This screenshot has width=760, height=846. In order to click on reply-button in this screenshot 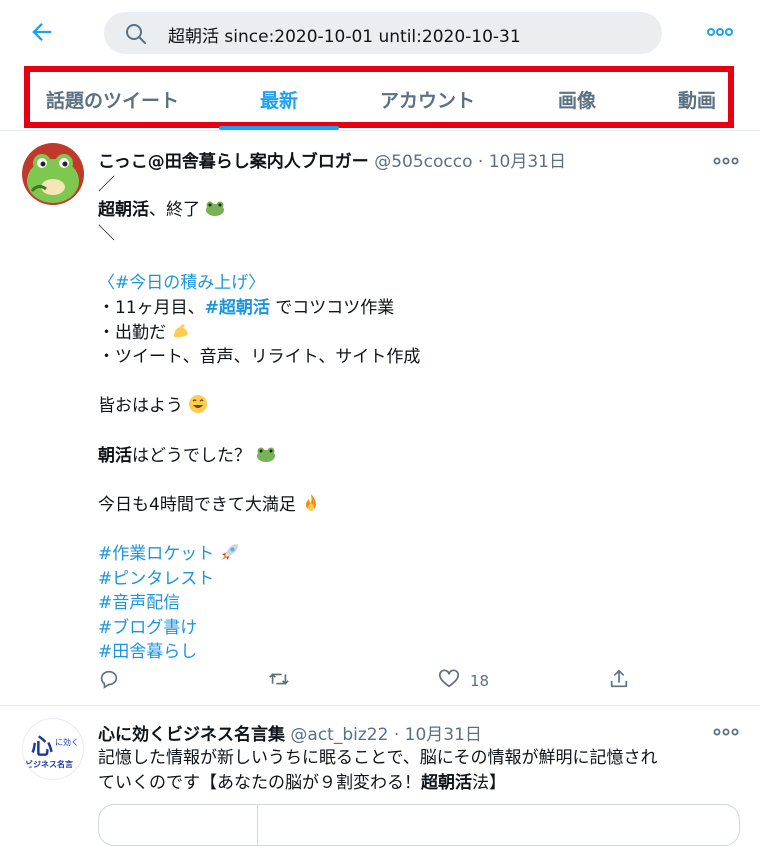, I will do `click(109, 681)`.